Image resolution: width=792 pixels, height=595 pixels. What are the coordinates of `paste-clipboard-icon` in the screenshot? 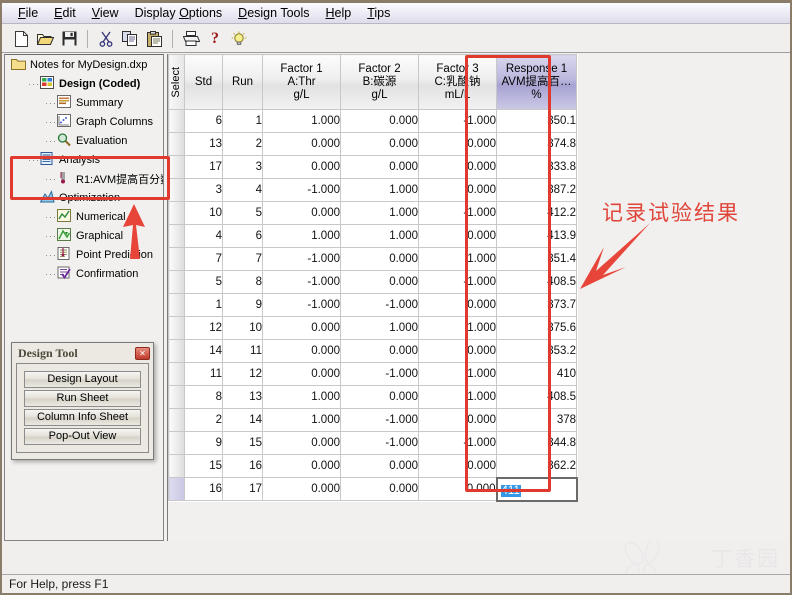 It's located at (154, 39).